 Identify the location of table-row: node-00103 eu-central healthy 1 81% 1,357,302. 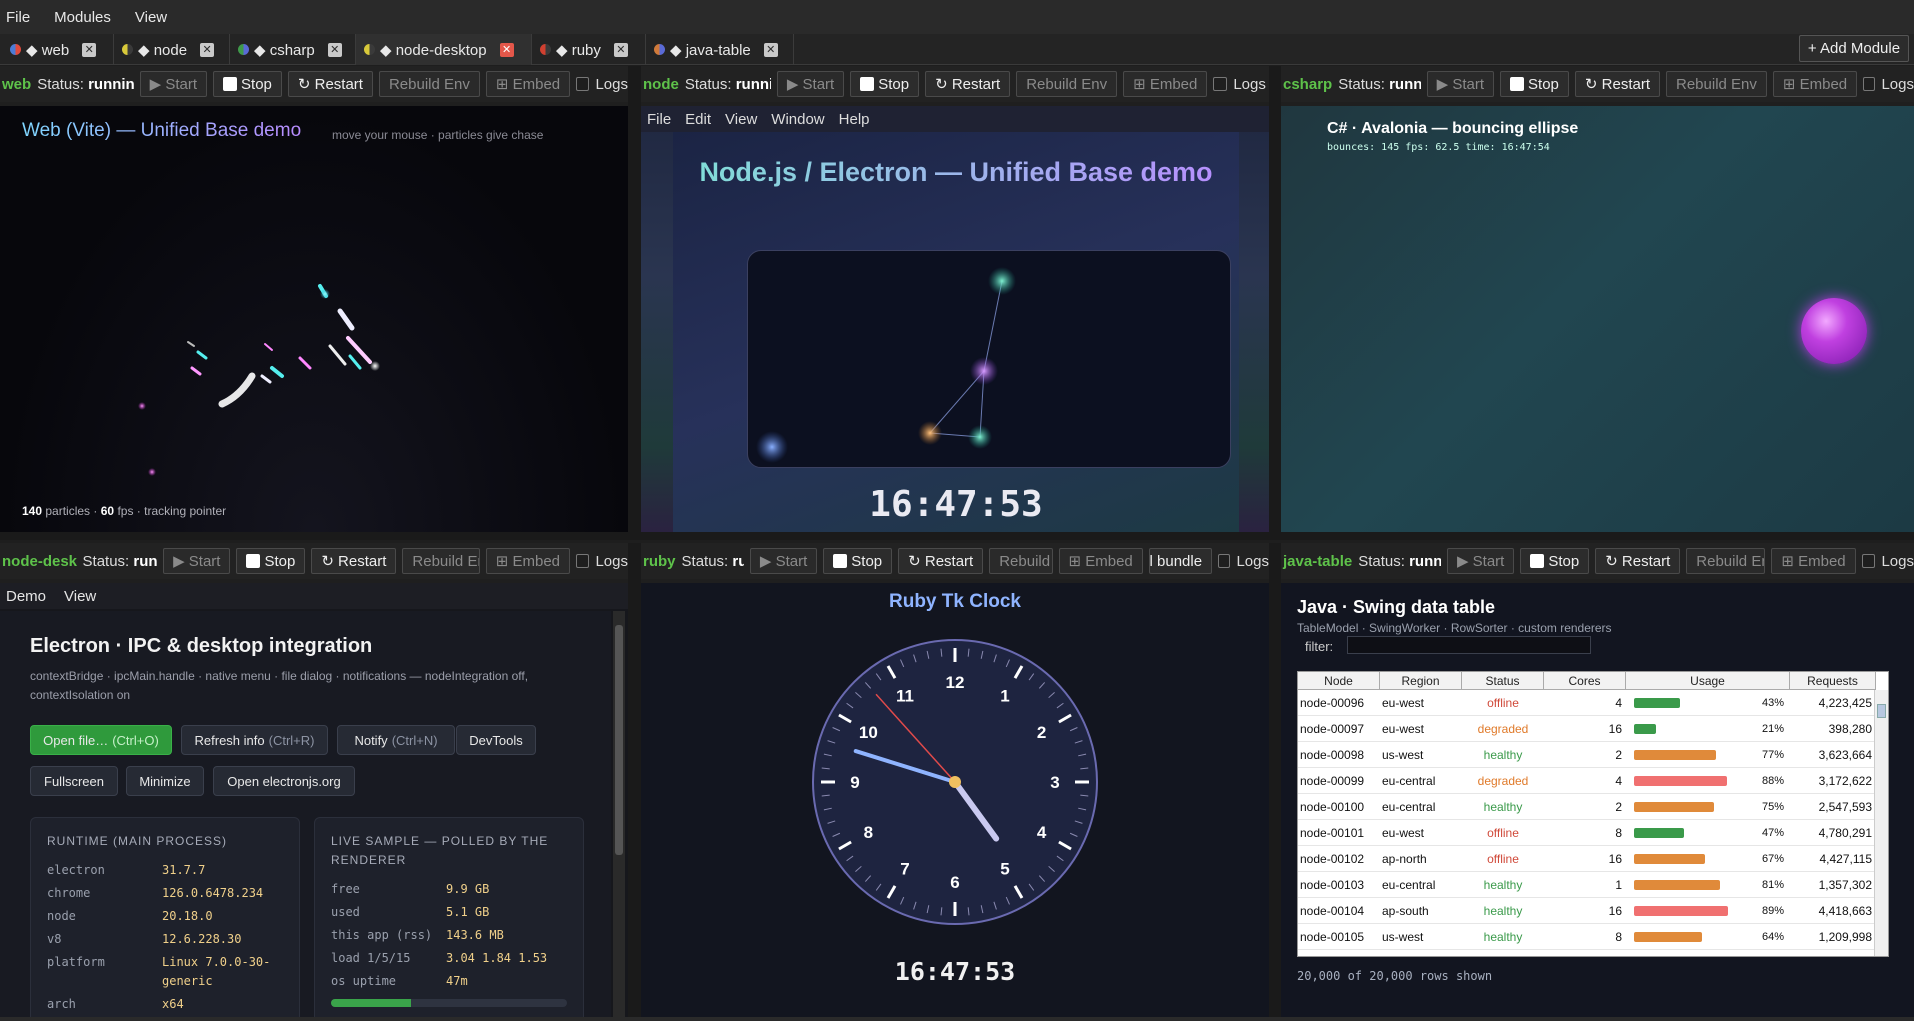
(1587, 885).